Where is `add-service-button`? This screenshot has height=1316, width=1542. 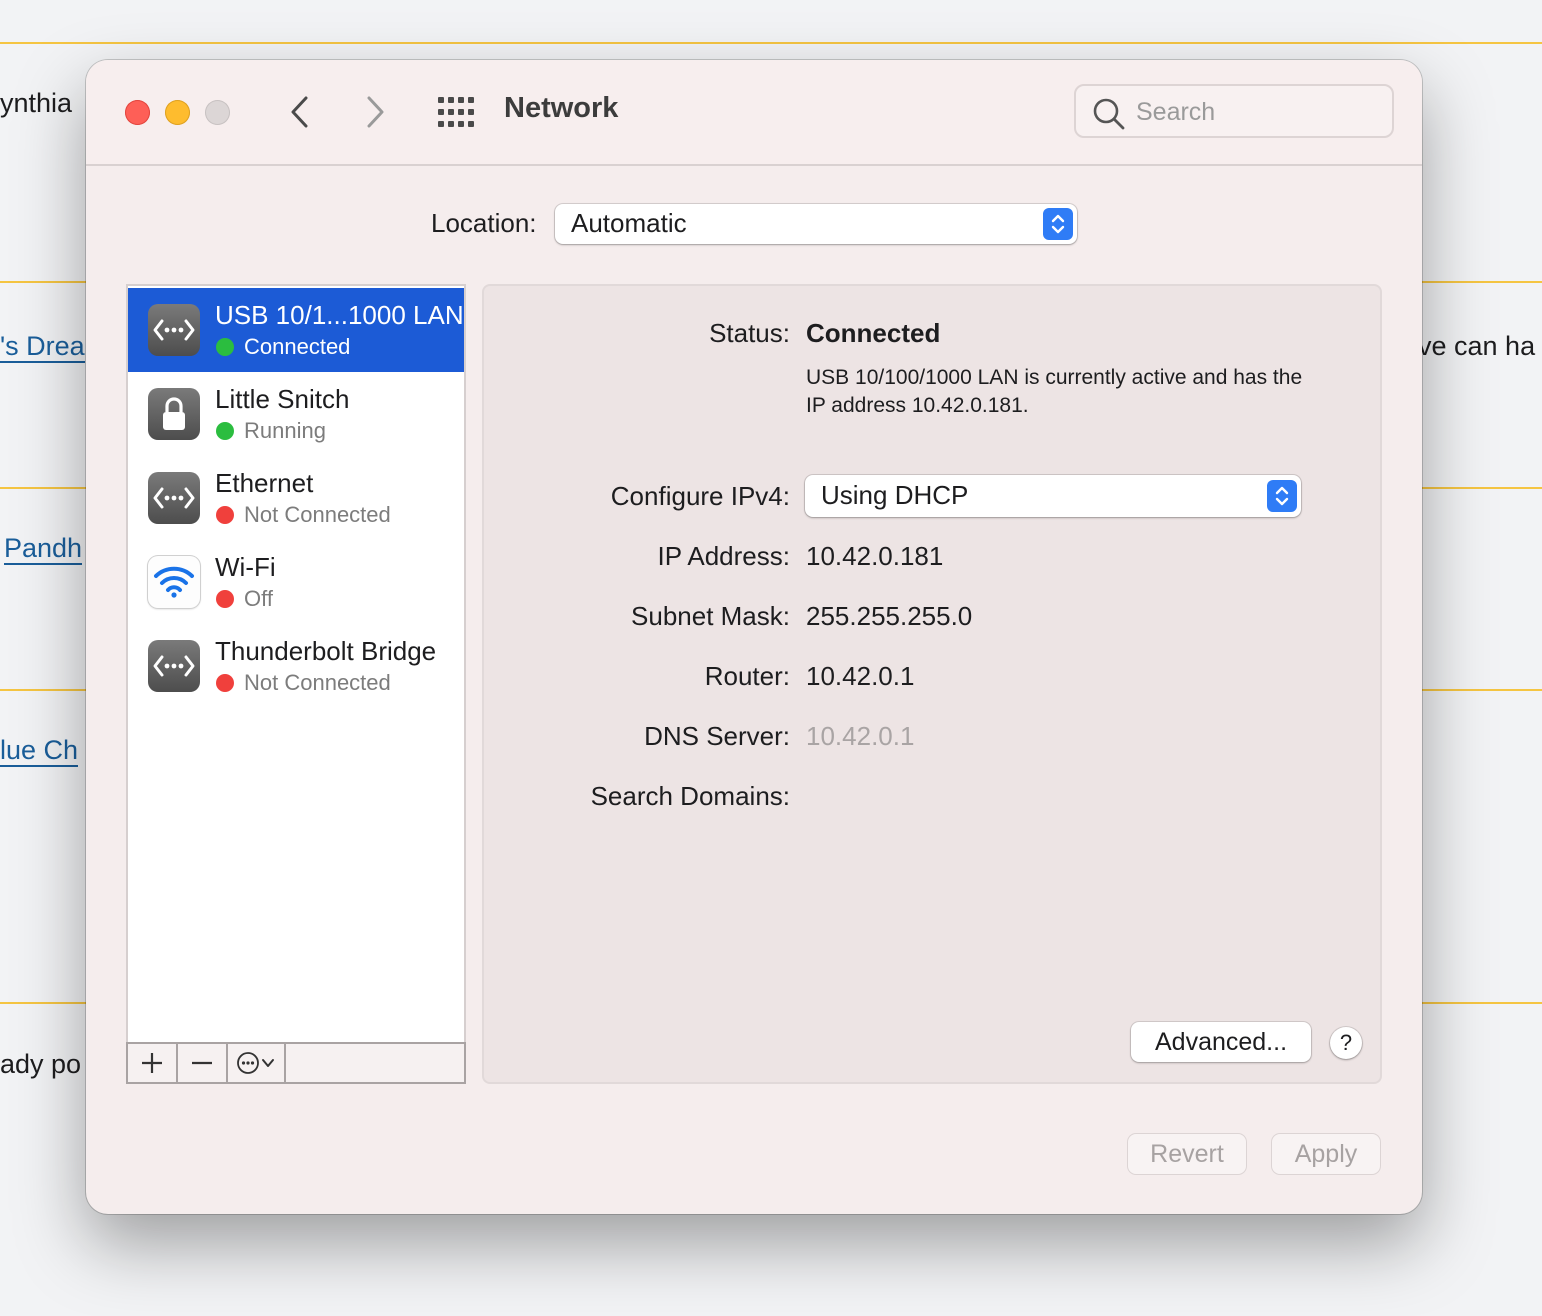 add-service-button is located at coordinates (153, 1063).